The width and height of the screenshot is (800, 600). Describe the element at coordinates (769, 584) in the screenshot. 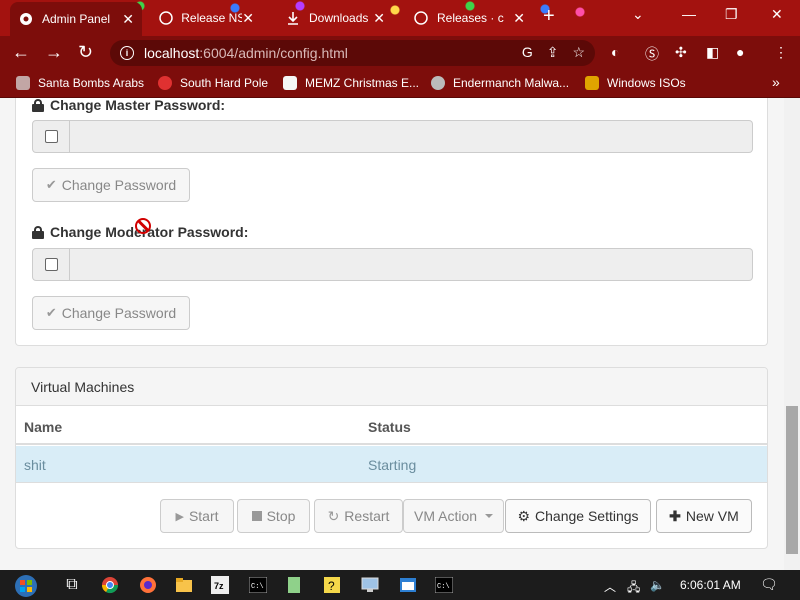

I see `notifications-icon: 🗨` at that location.